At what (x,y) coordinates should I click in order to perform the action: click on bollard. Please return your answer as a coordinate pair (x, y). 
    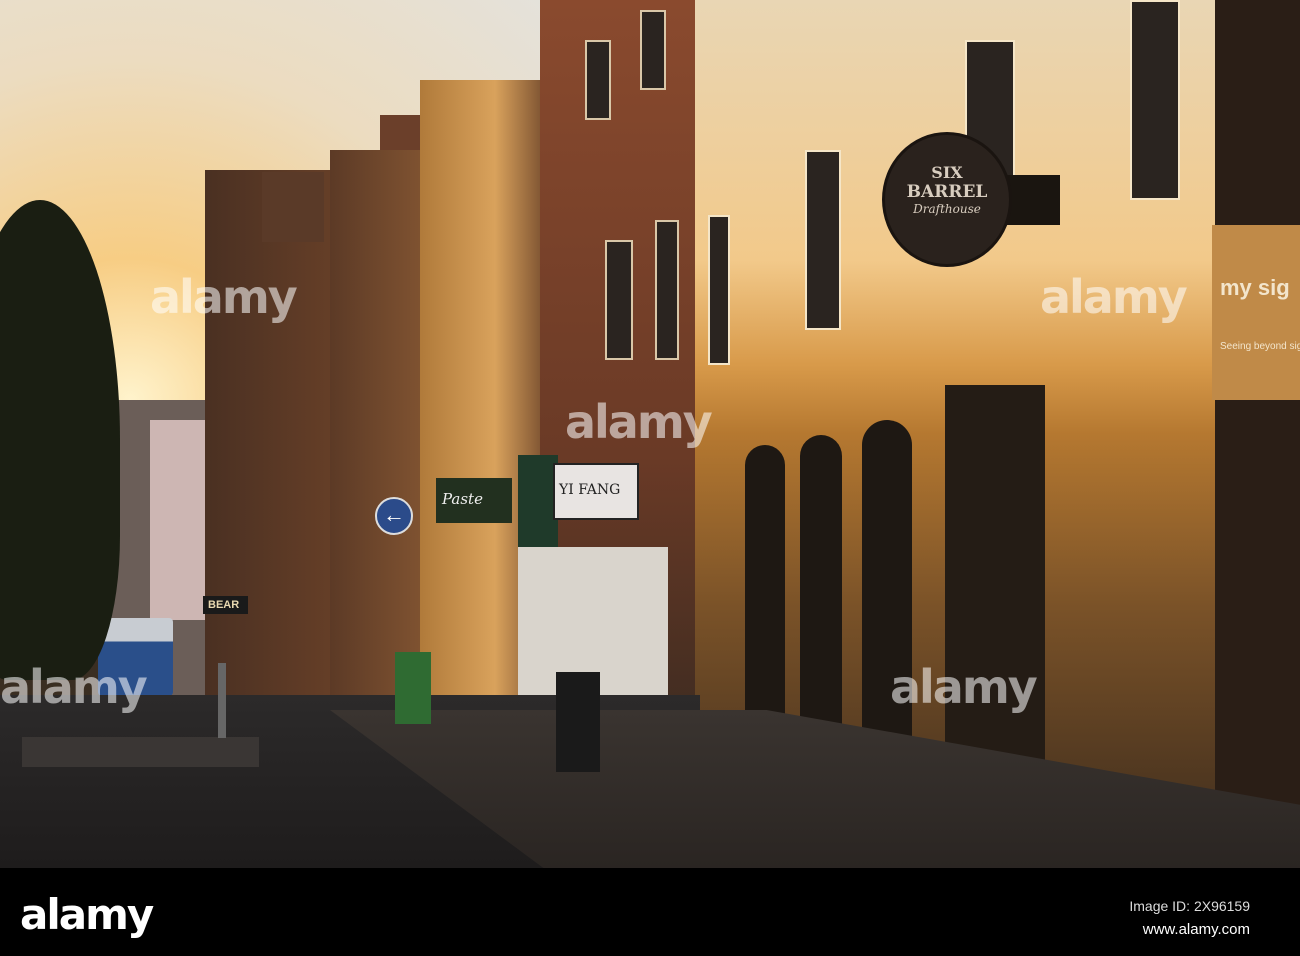
    Looking at the image, I should click on (222, 700).